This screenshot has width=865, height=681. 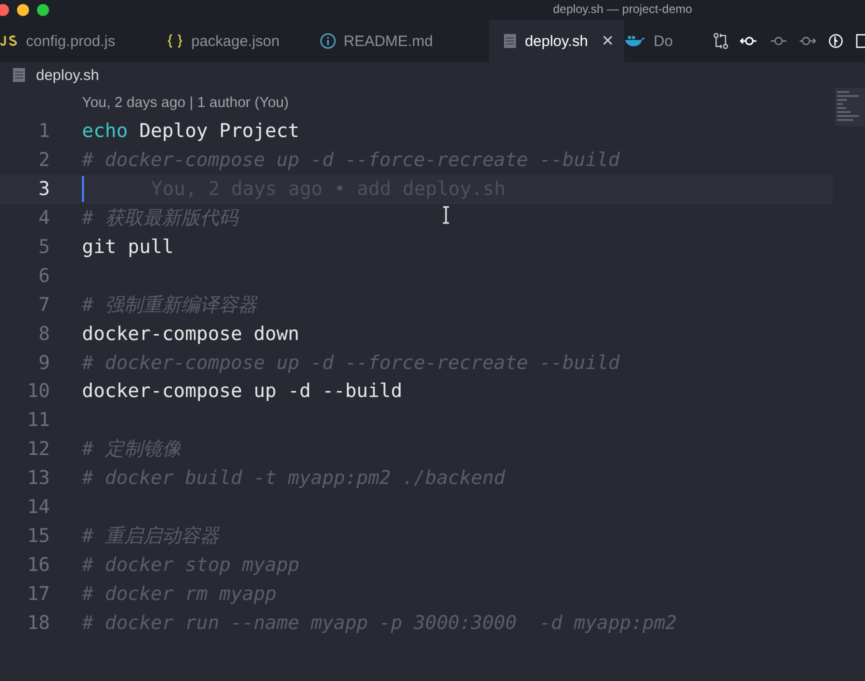 What do you see at coordinates (38, 593) in the screenshot?
I see `line-number: 17` at bounding box center [38, 593].